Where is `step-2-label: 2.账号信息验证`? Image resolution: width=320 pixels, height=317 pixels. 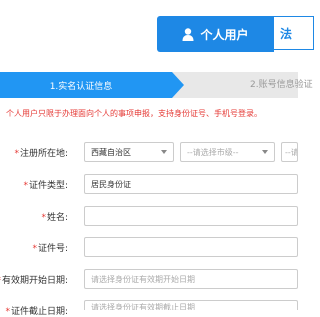 step-2-label: 2.账号信息验证 is located at coordinates (281, 85).